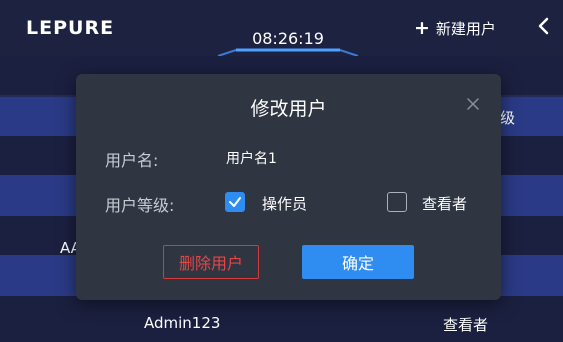 This screenshot has width=563, height=342. Describe the element at coordinates (444, 203) in the screenshot. I see `viewer-option-label: 查看者` at that location.